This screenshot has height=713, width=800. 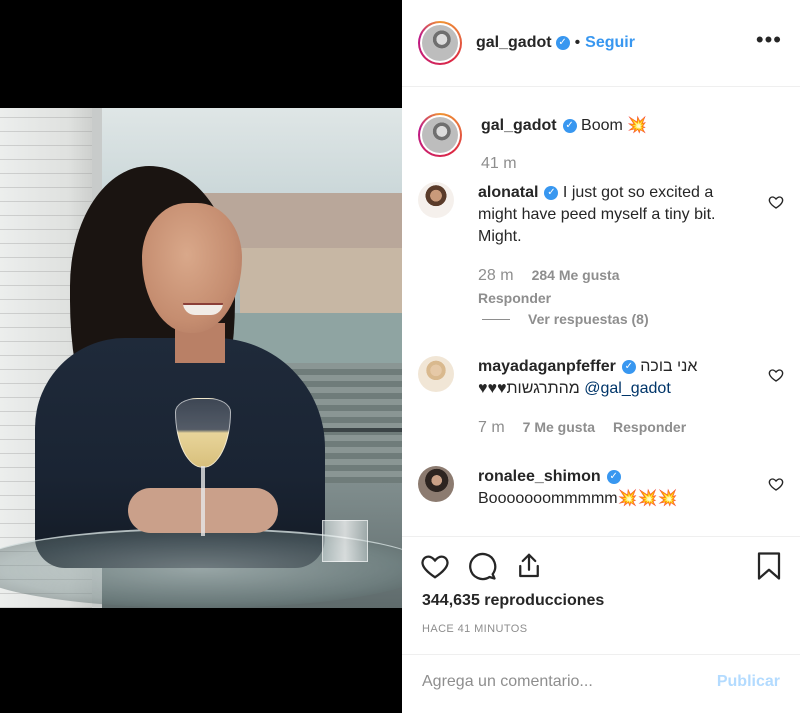 I want to click on header-username: gal_gadot, so click(x=514, y=43).